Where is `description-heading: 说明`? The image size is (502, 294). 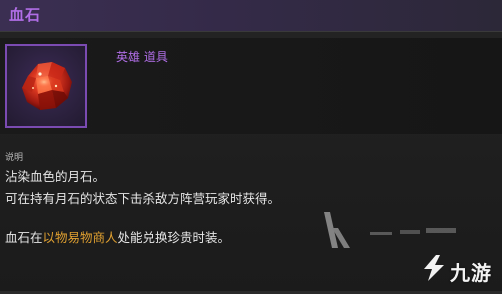
description-heading: 说明 is located at coordinates (14, 158).